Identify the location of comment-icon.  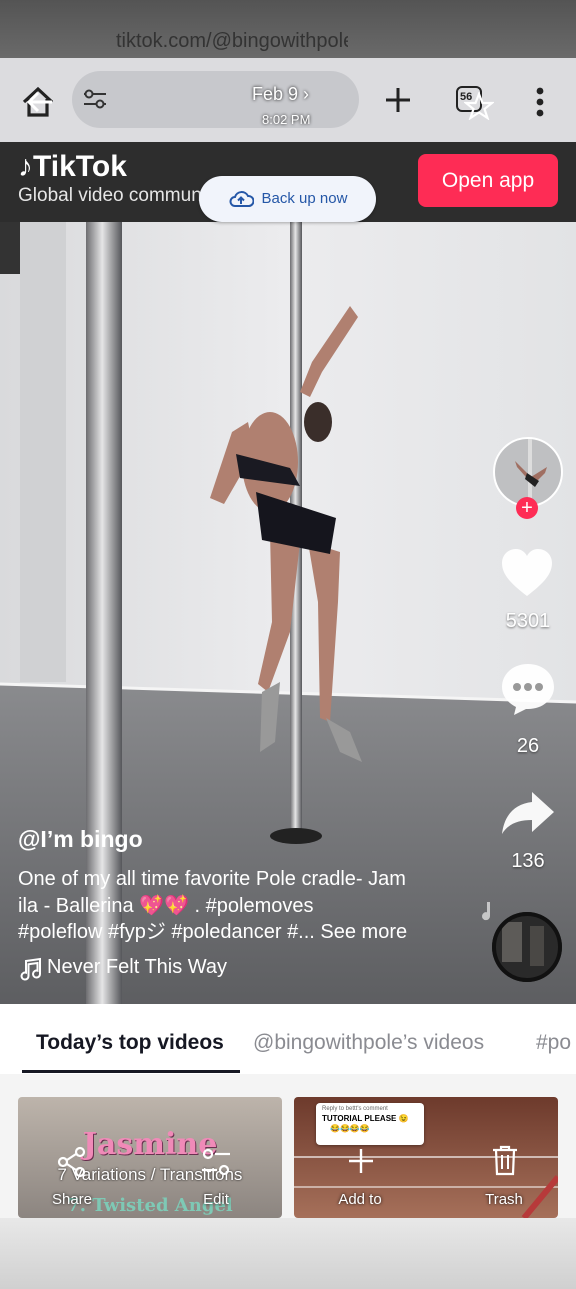
(528, 689).